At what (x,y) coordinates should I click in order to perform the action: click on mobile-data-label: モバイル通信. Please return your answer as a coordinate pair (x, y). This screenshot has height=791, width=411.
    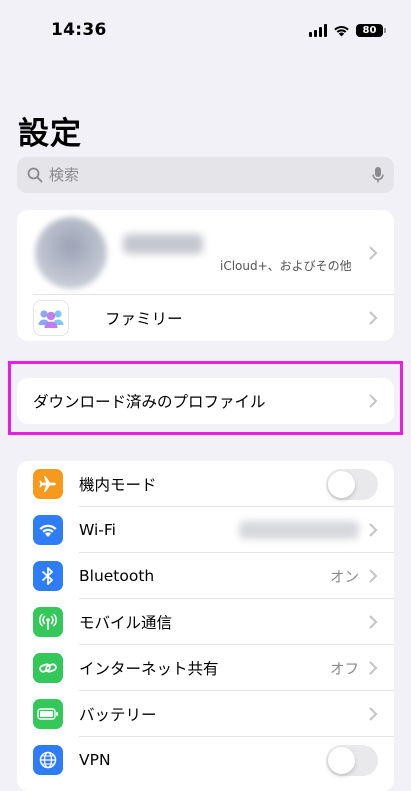
    Looking at the image, I should click on (126, 623).